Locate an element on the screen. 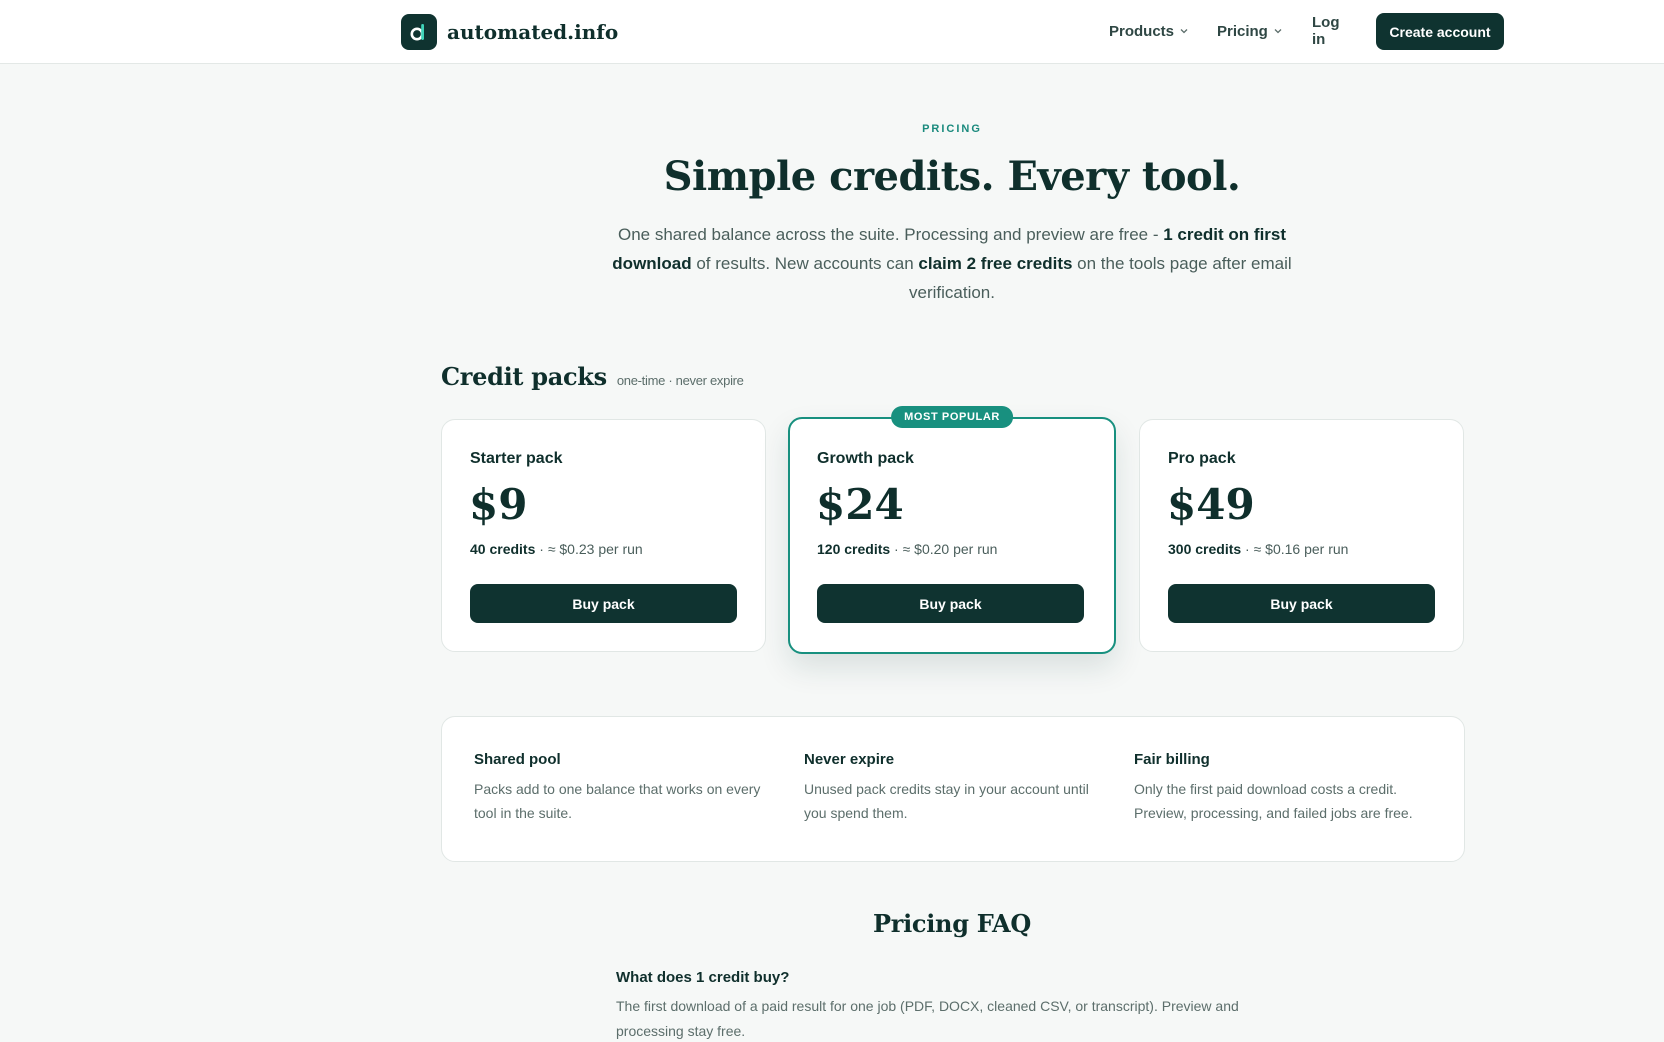 The height and width of the screenshot is (1042, 1664). pack-name: Pro pack is located at coordinates (1202, 458).